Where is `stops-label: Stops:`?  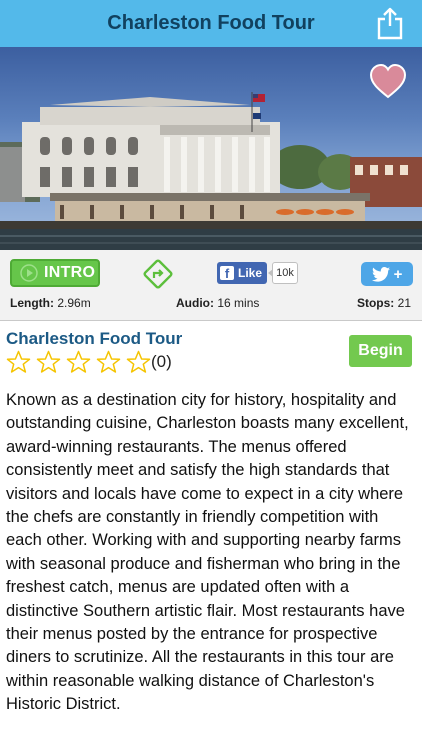
stops-label: Stops: is located at coordinates (375, 303).